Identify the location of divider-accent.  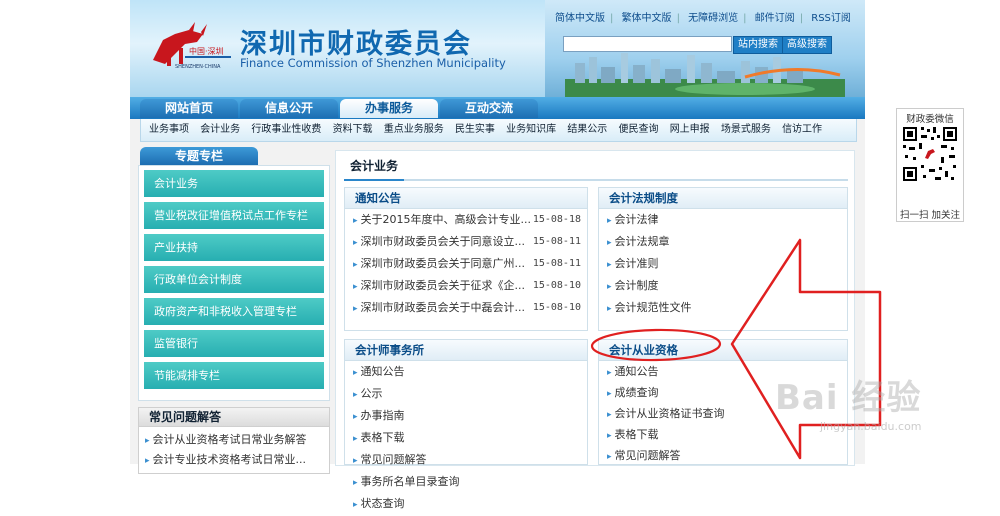
(374, 180).